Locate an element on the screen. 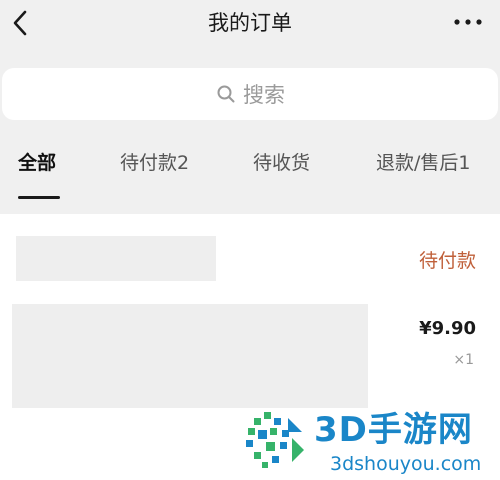 This screenshot has width=500, height=480. site-watermark: 3D手游网 3dshouyou.com is located at coordinates (371, 441).